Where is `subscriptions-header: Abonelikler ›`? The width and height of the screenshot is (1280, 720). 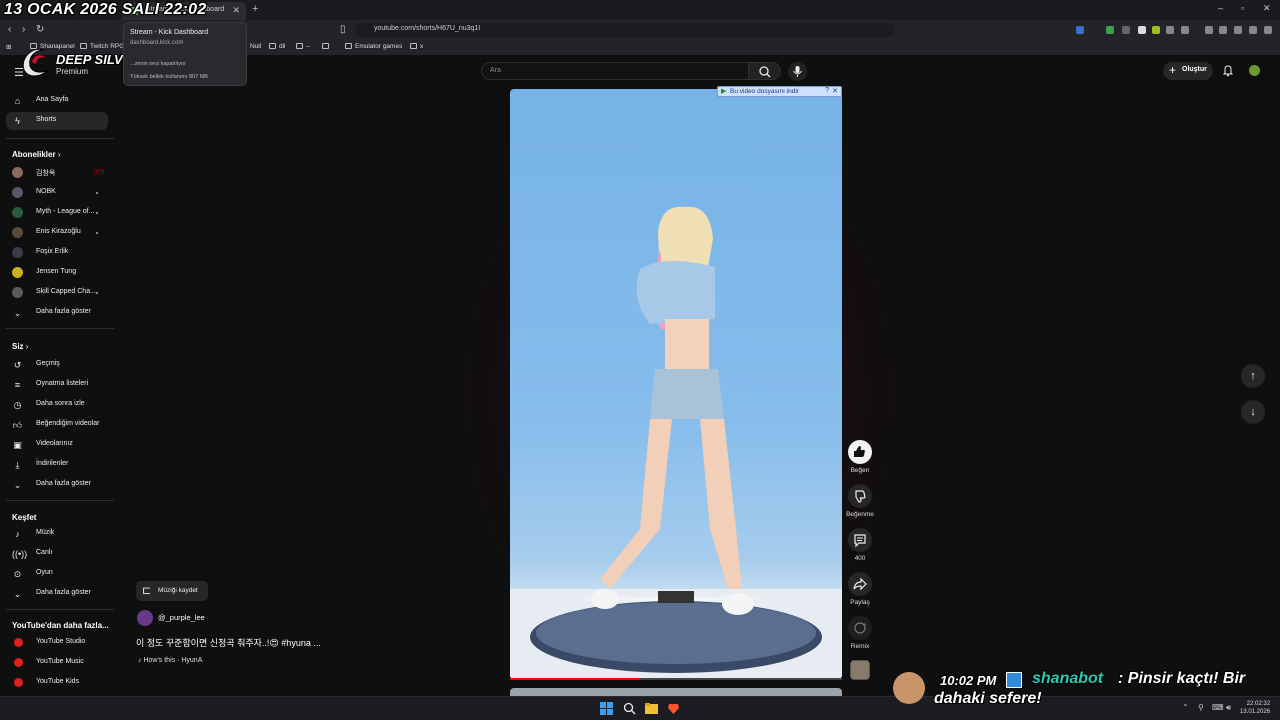
subscriptions-header: Abonelikler › is located at coordinates (36, 154).